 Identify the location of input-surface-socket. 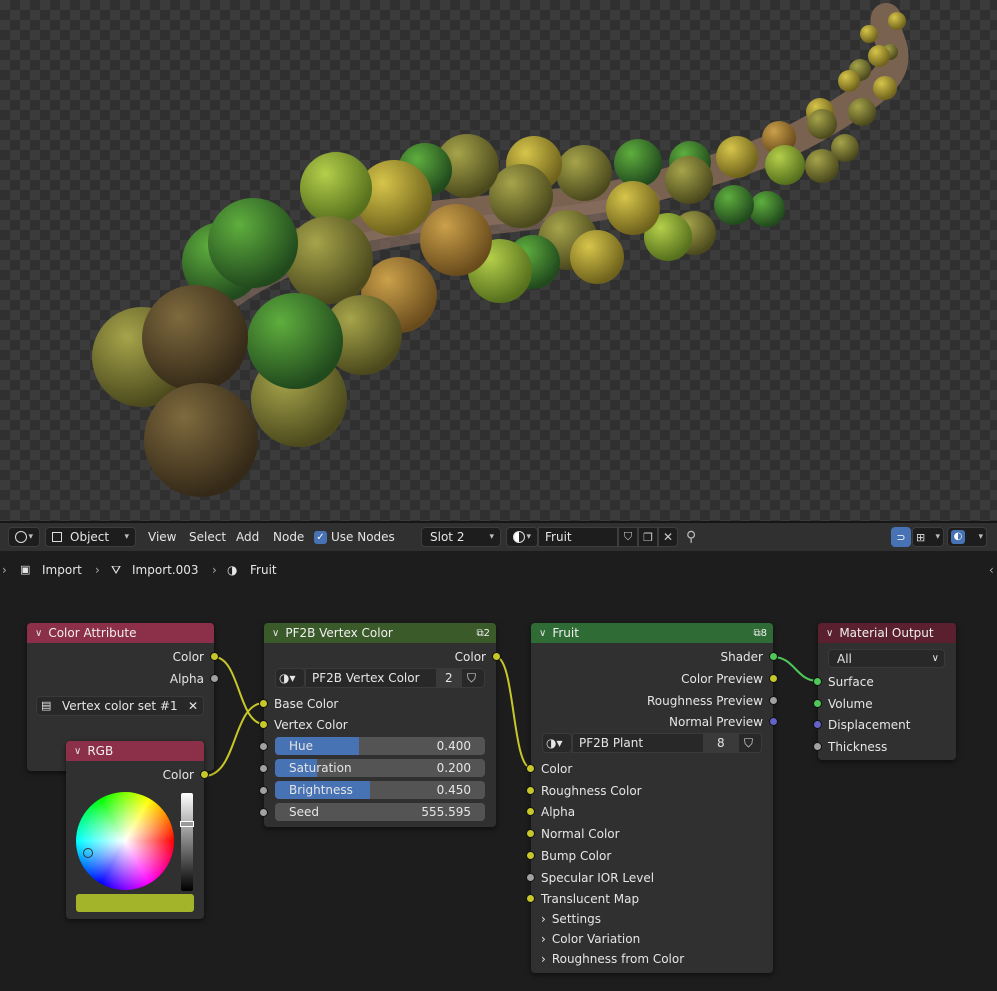
(817, 681).